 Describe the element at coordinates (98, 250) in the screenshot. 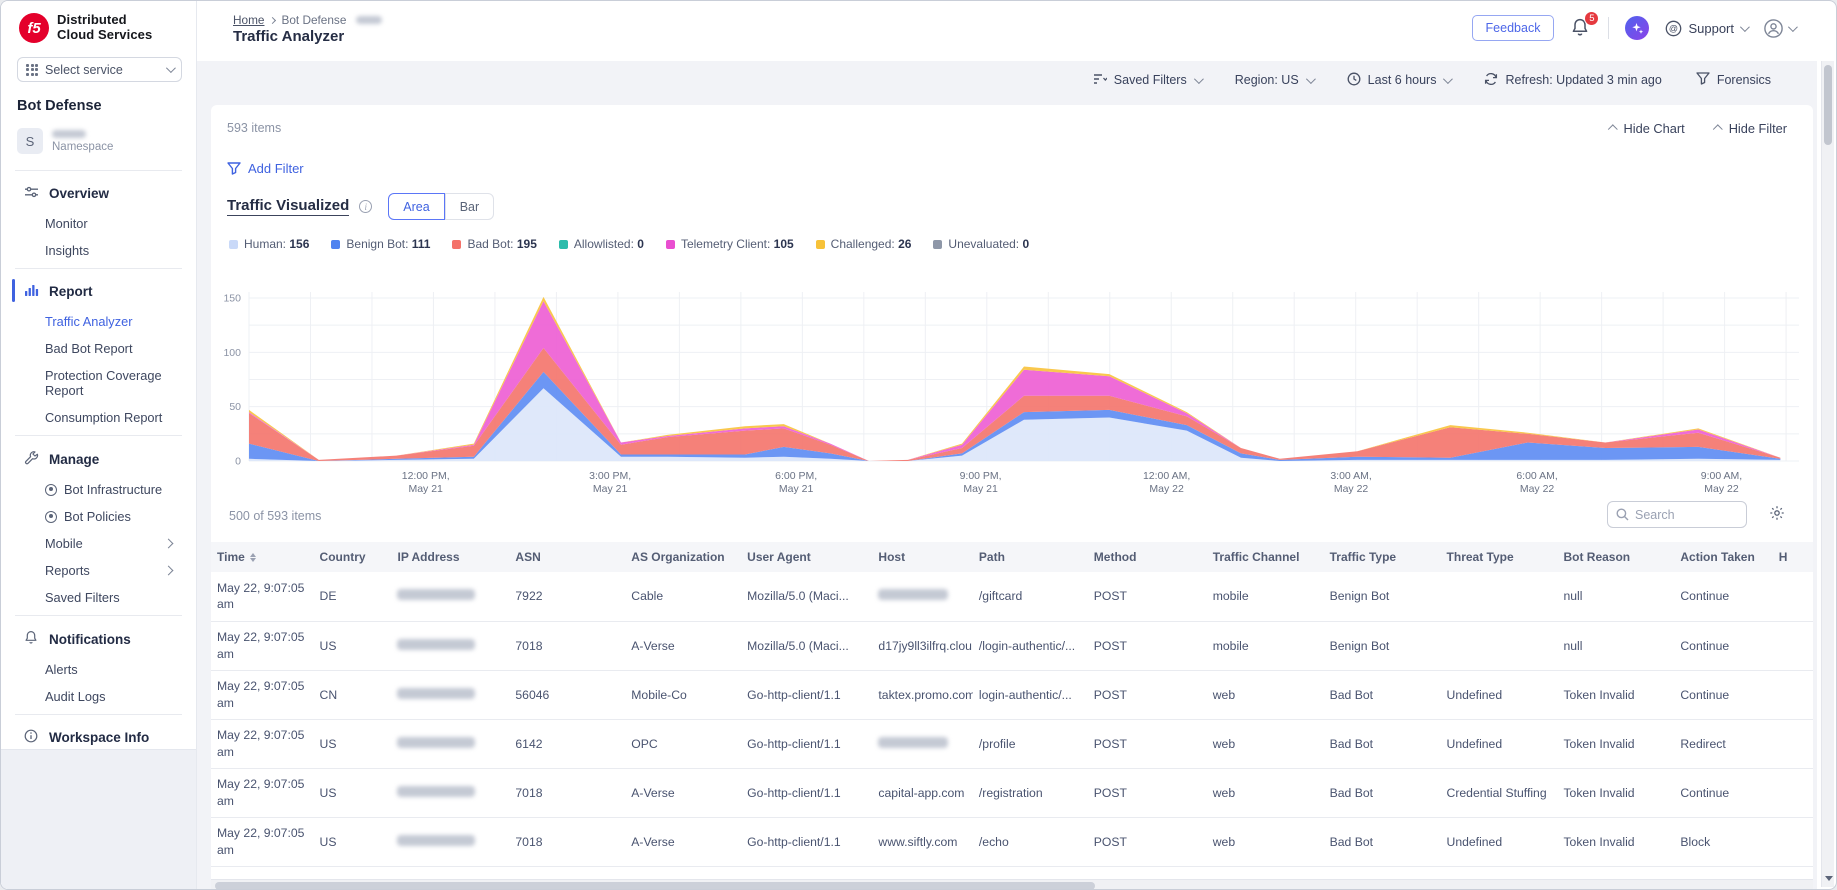

I see `sidebar-item-insights: Insights` at that location.